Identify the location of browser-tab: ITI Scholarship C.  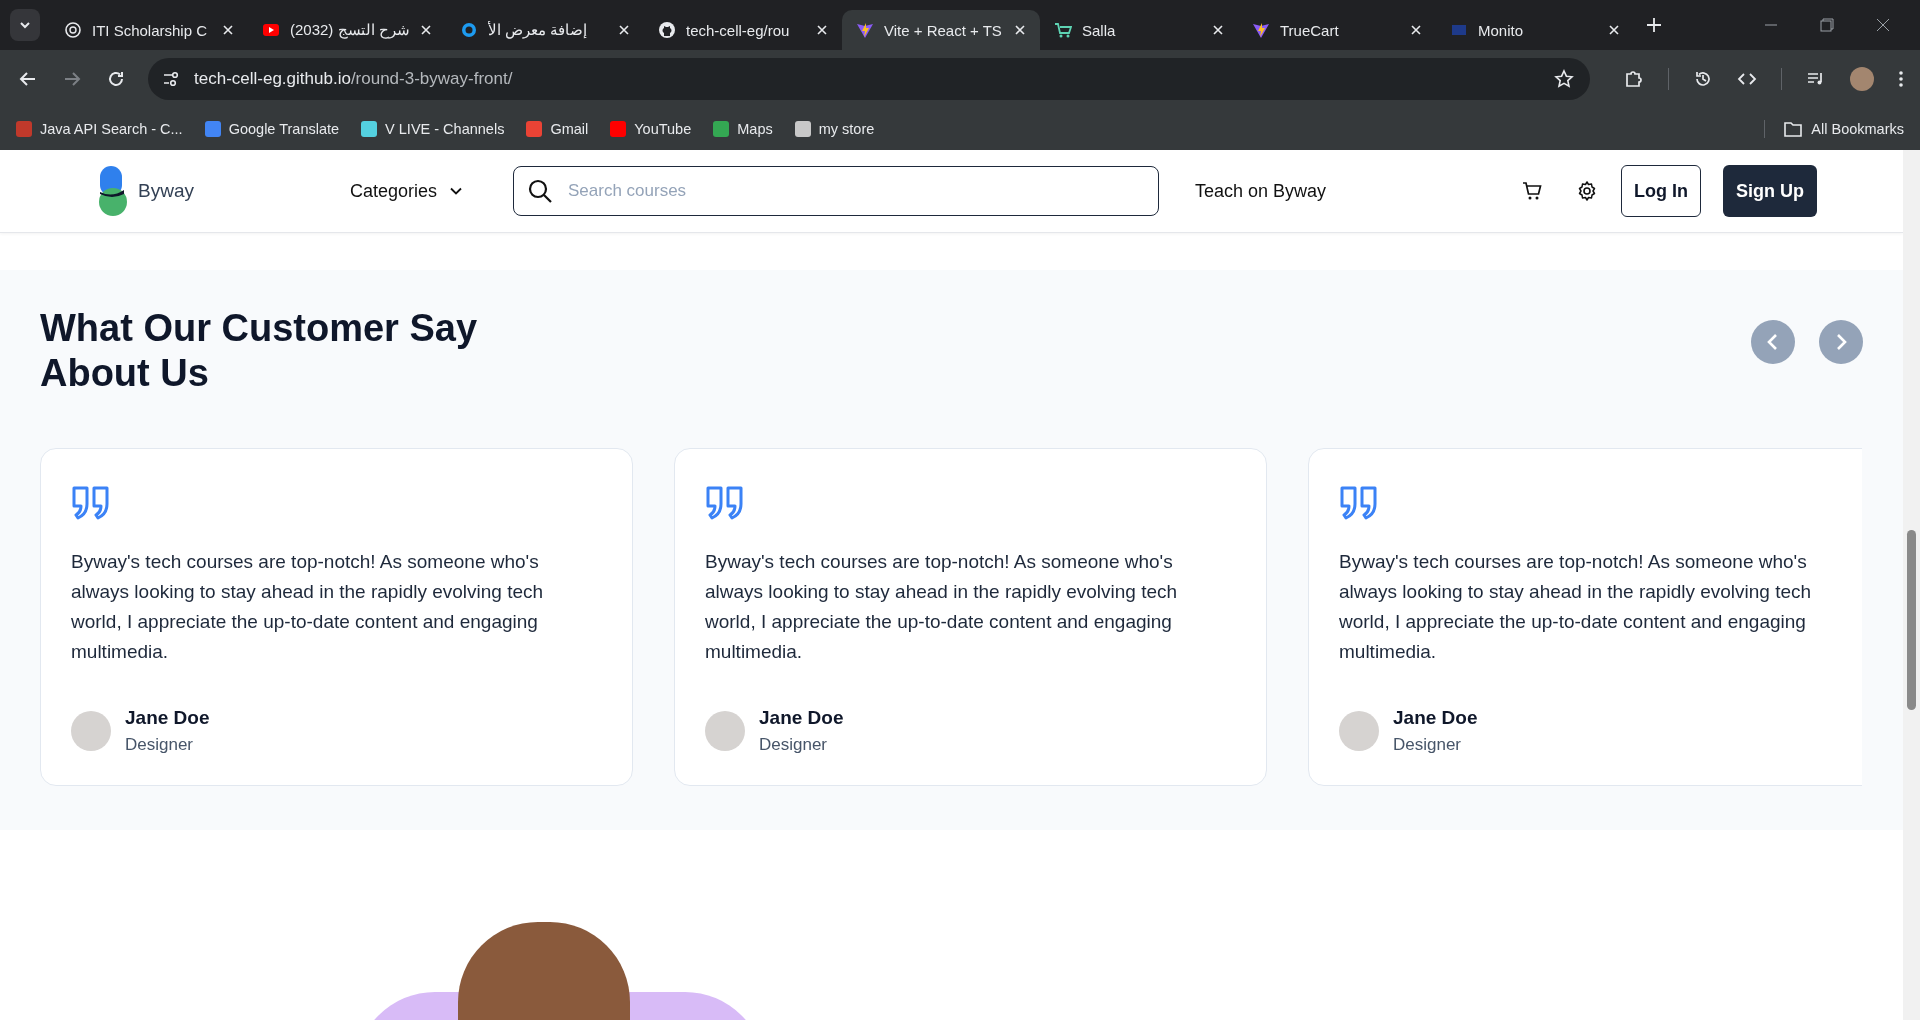
(149, 30).